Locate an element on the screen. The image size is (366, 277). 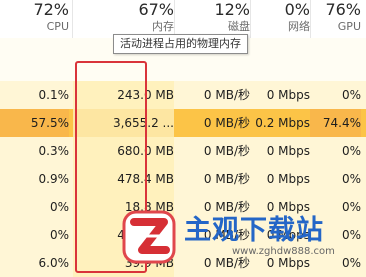
memory-usage-total: 67% is located at coordinates (156, 9).